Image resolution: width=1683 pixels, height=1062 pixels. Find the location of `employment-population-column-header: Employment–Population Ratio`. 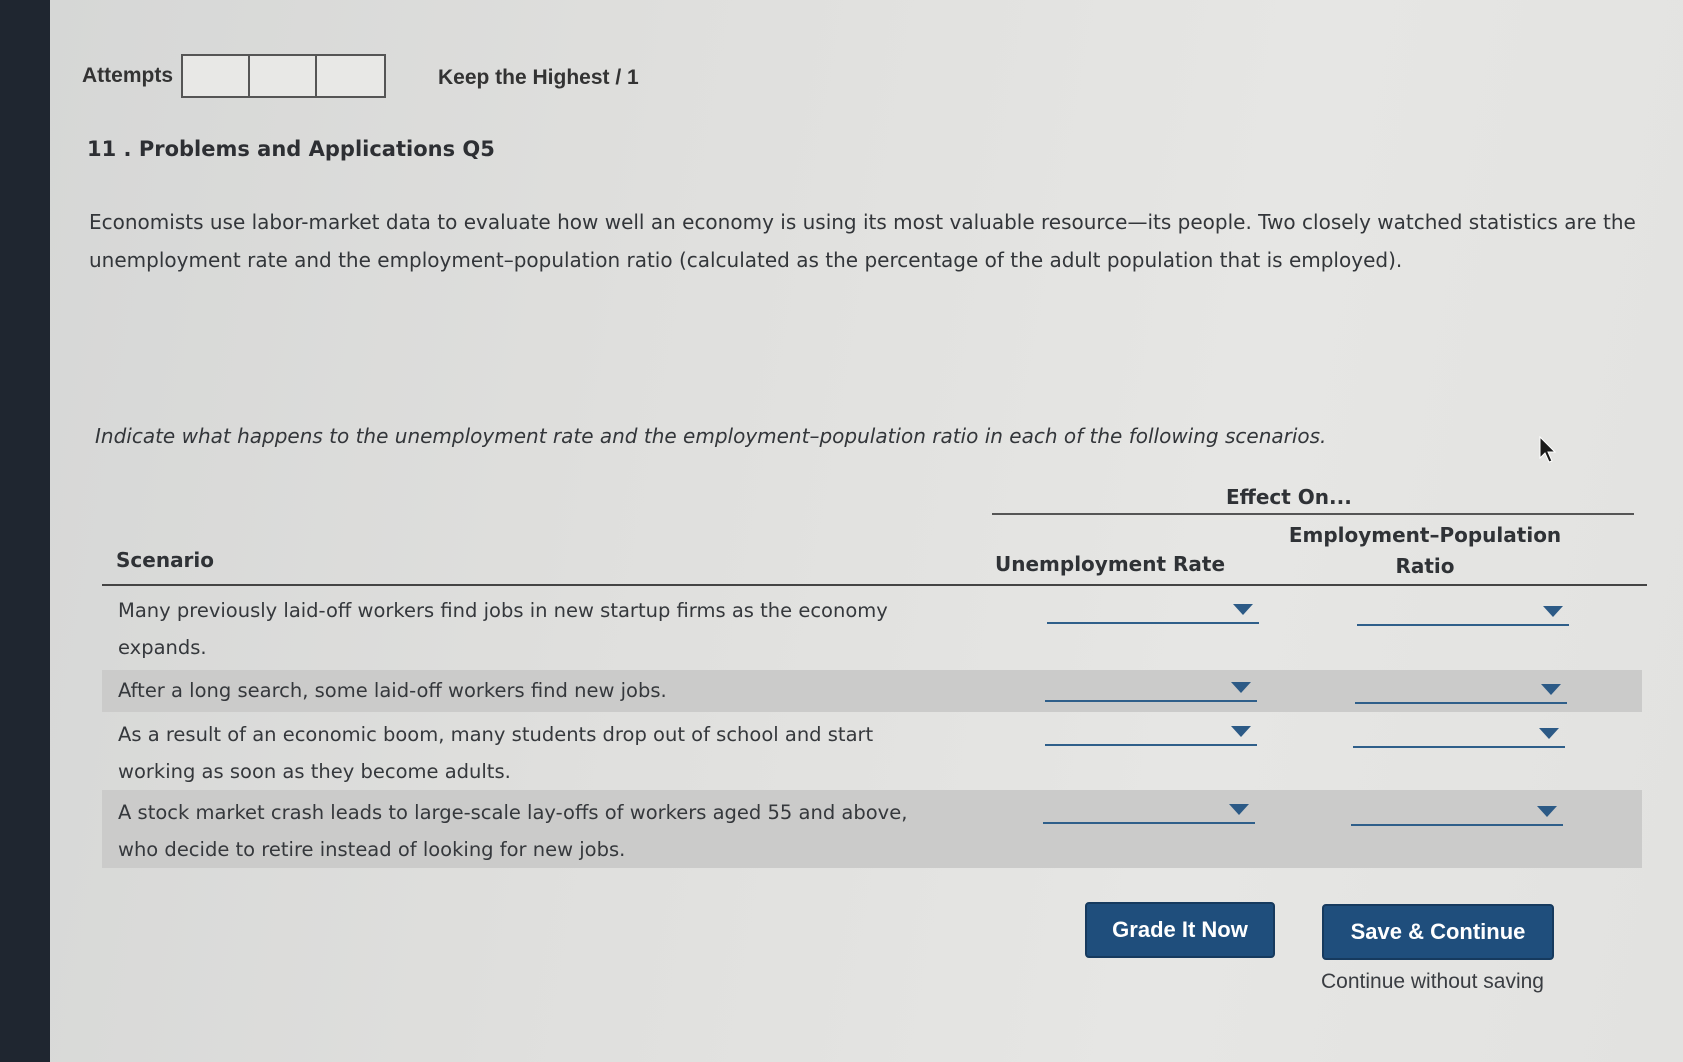

employment-population-column-header: Employment–Population Ratio is located at coordinates (1425, 551).